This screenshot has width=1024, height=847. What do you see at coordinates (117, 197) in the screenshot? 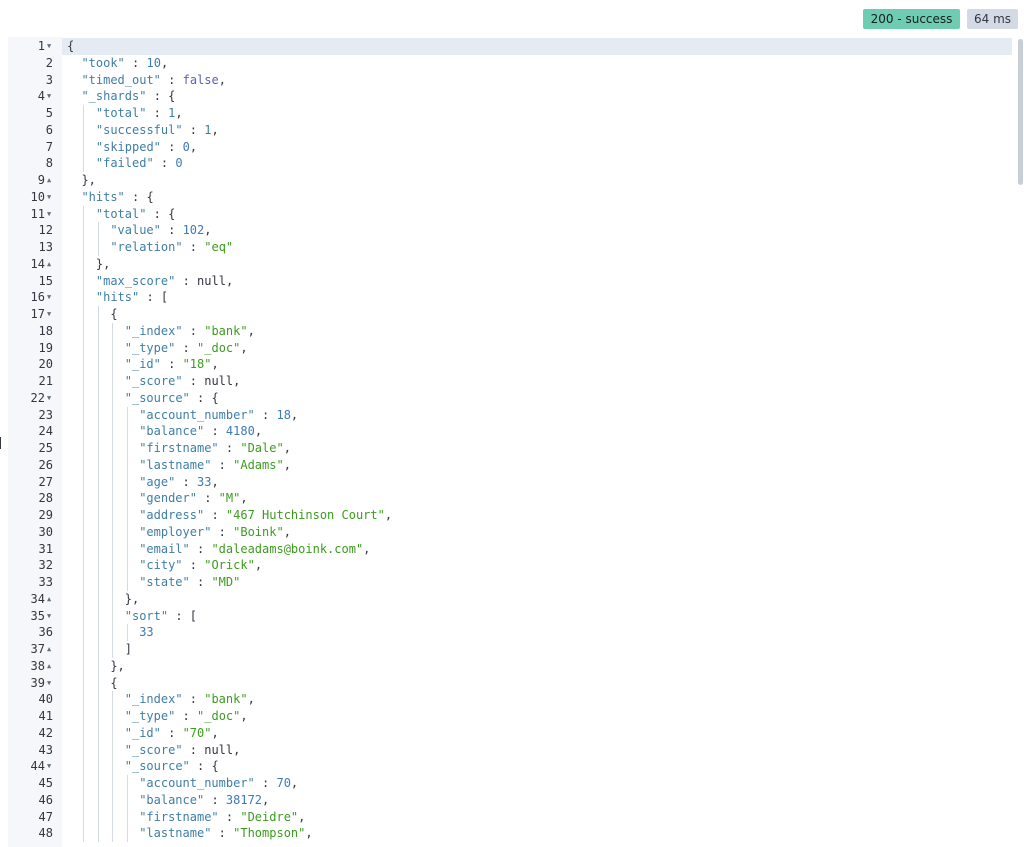
I see `code-text: "hits" : {` at bounding box center [117, 197].